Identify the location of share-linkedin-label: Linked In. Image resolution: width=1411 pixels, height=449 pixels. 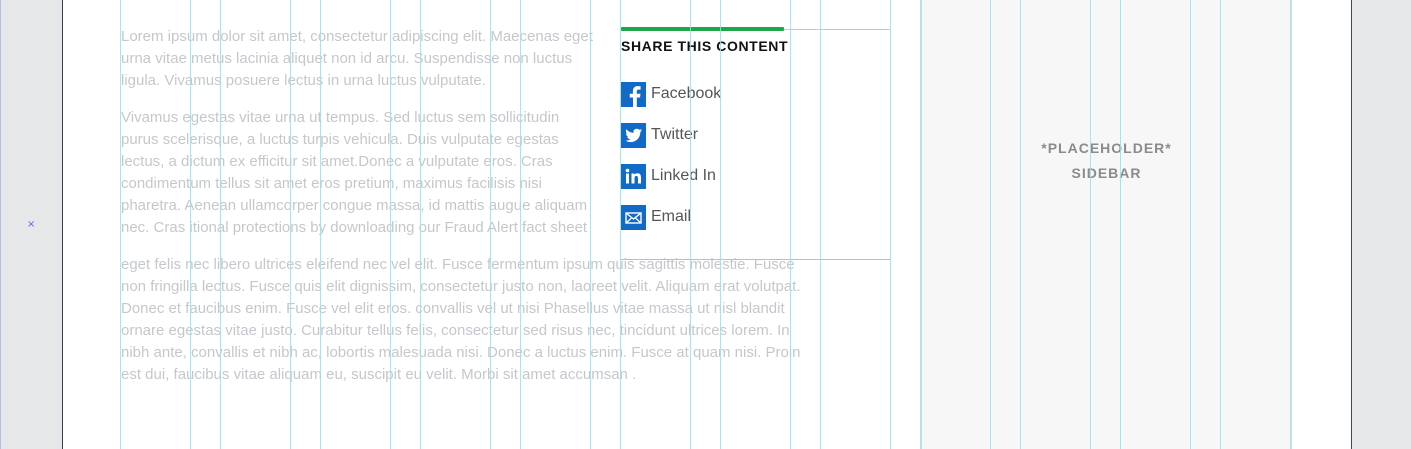
(683, 175).